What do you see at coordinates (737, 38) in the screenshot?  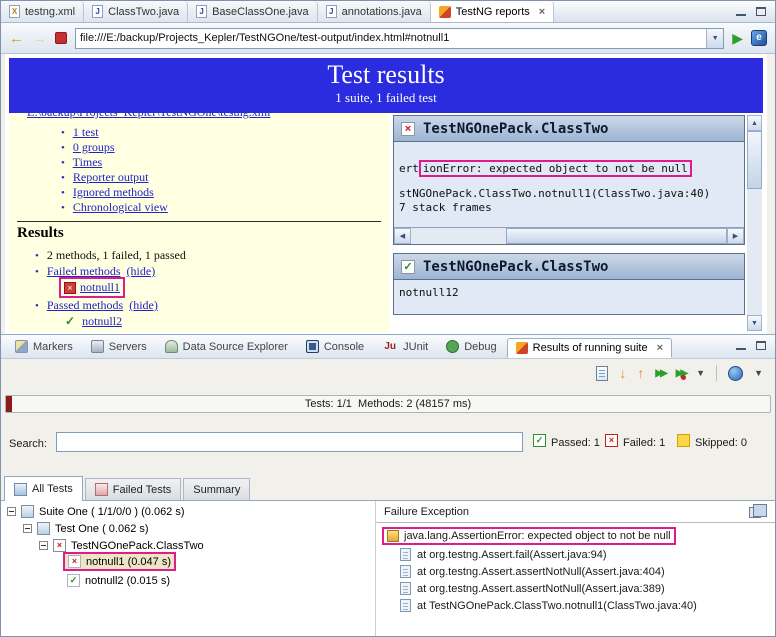 I see `go-button` at bounding box center [737, 38].